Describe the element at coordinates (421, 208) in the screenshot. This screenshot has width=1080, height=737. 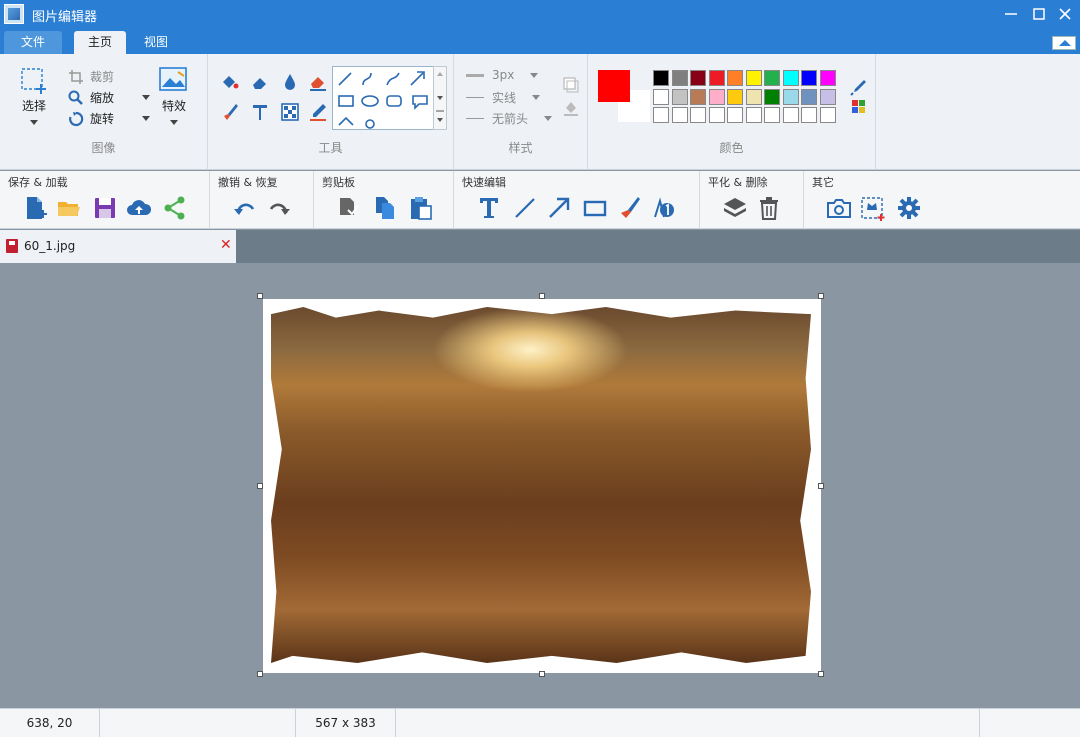
I see `paste-icon` at that location.